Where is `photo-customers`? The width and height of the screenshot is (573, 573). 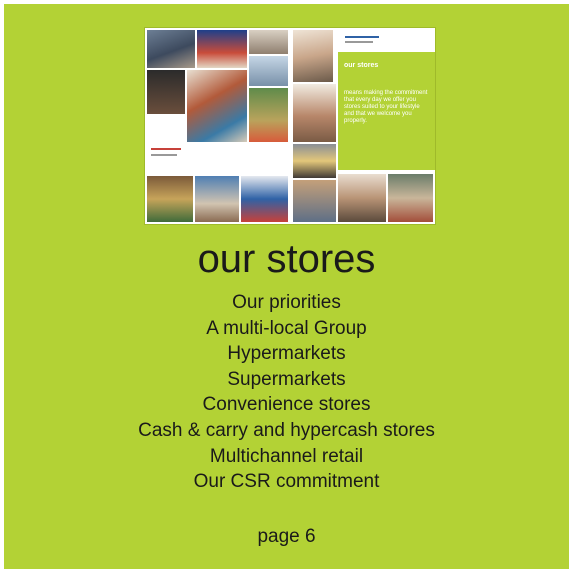
photo-customers is located at coordinates (217, 199).